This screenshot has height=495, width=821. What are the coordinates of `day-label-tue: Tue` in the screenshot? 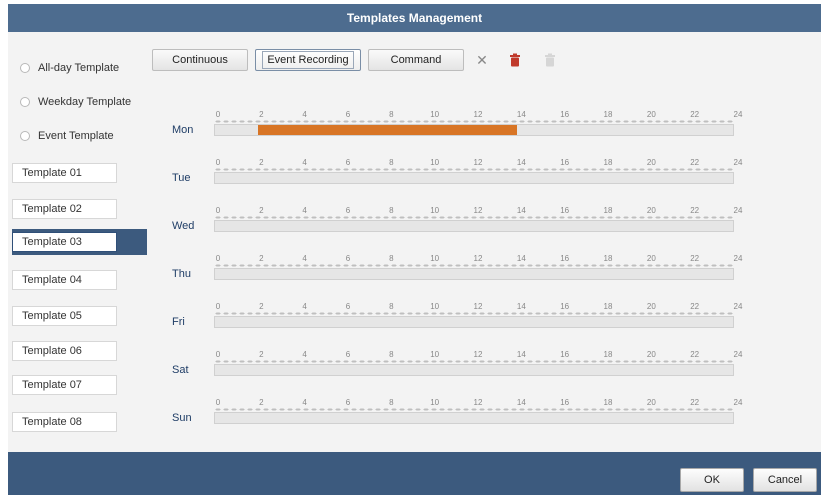 It's located at (181, 178).